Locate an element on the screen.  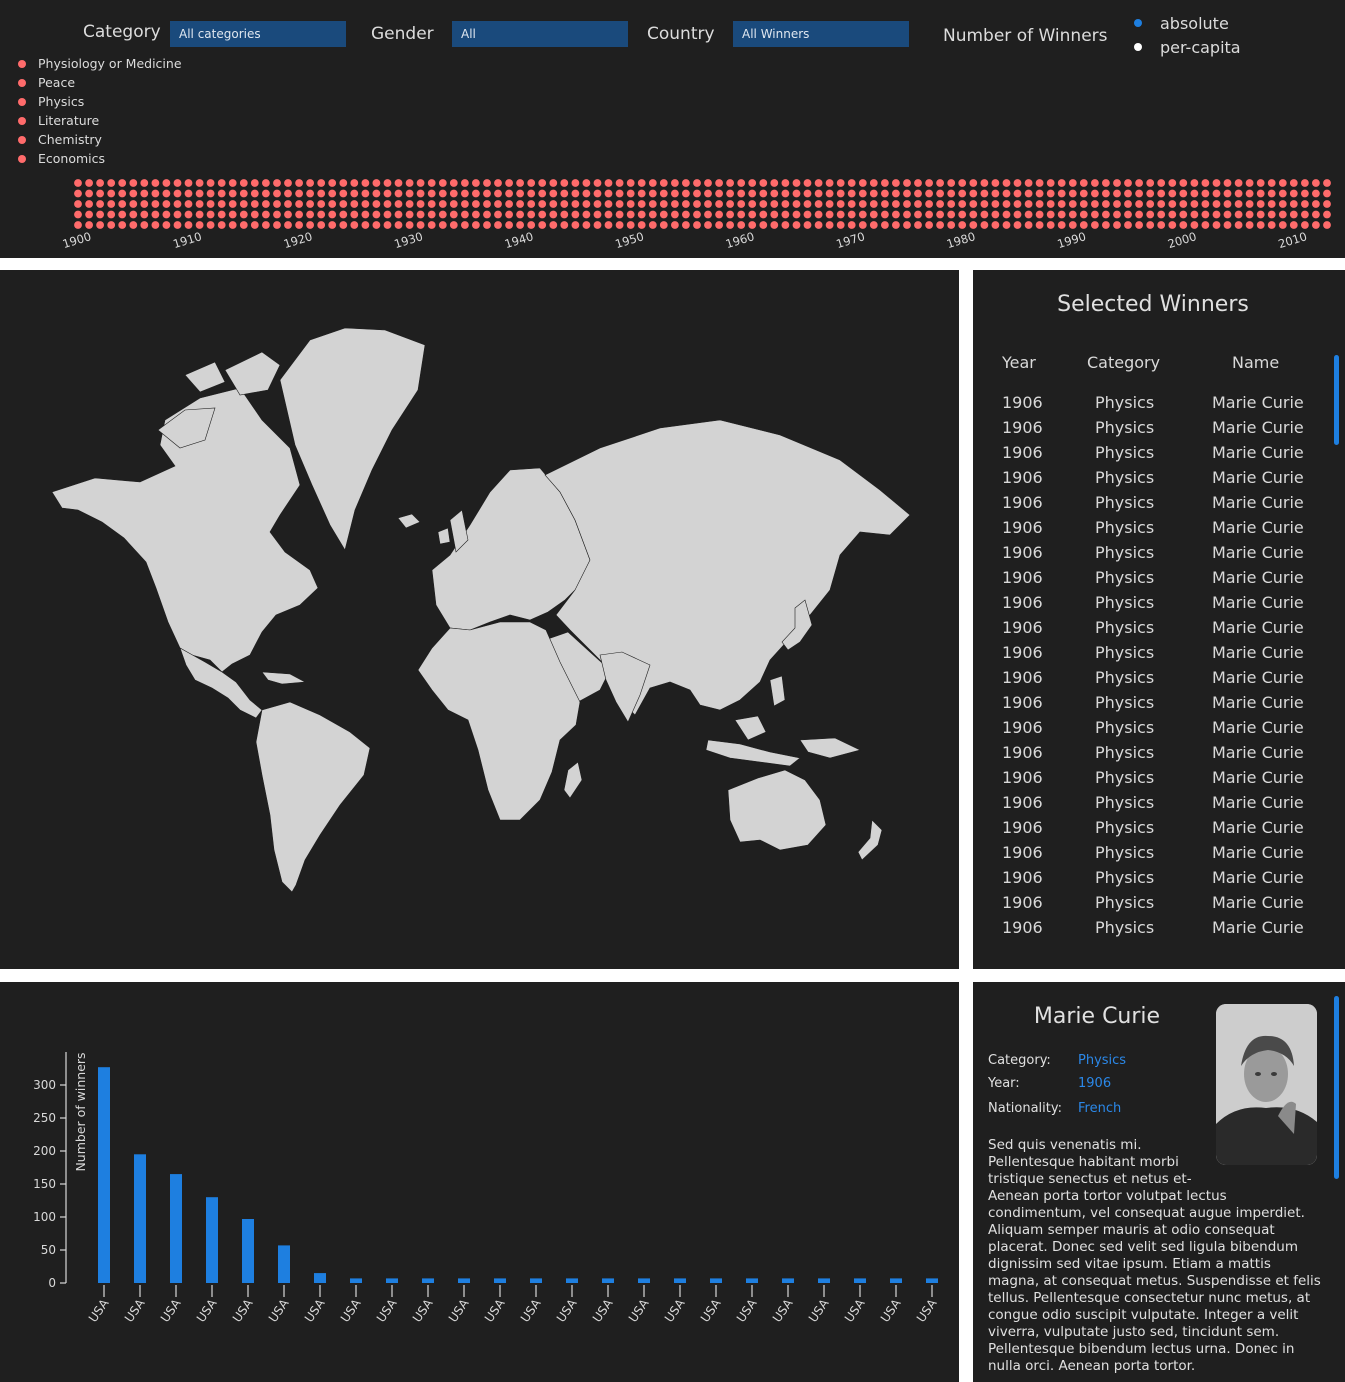
country-shape-caribbean is located at coordinates (284, 678).